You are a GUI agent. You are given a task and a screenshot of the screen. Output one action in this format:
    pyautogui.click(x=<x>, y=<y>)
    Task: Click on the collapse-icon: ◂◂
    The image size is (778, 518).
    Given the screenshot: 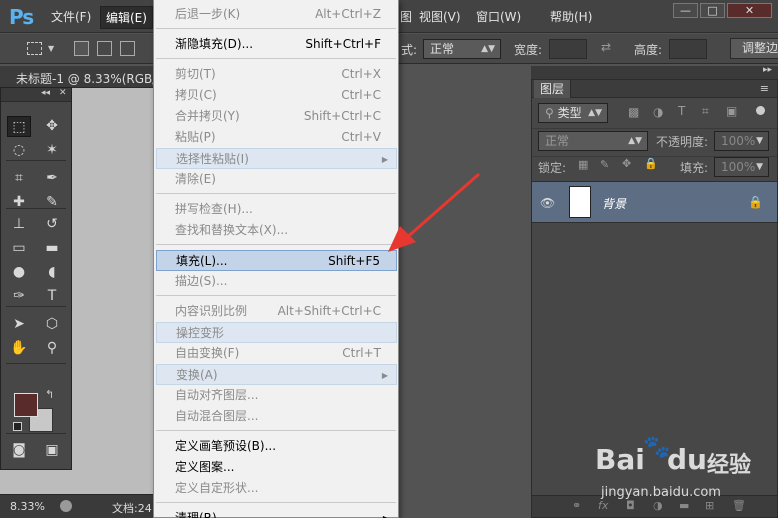 What is the action you would take?
    pyautogui.click(x=45, y=93)
    